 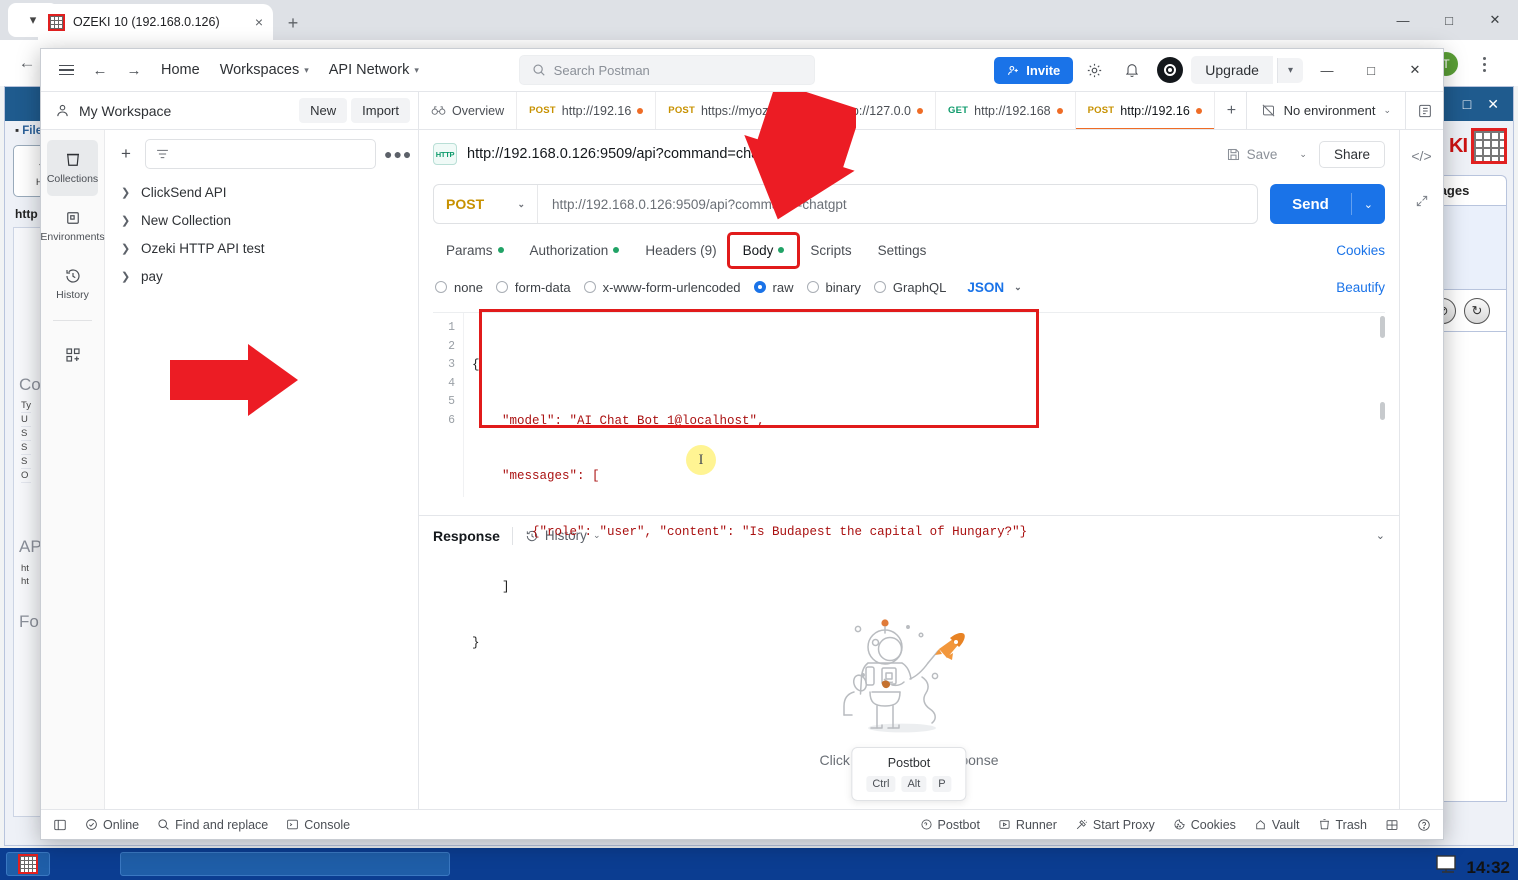 I want to click on save-chevron-down-icon: ⌄, so click(x=1303, y=154).